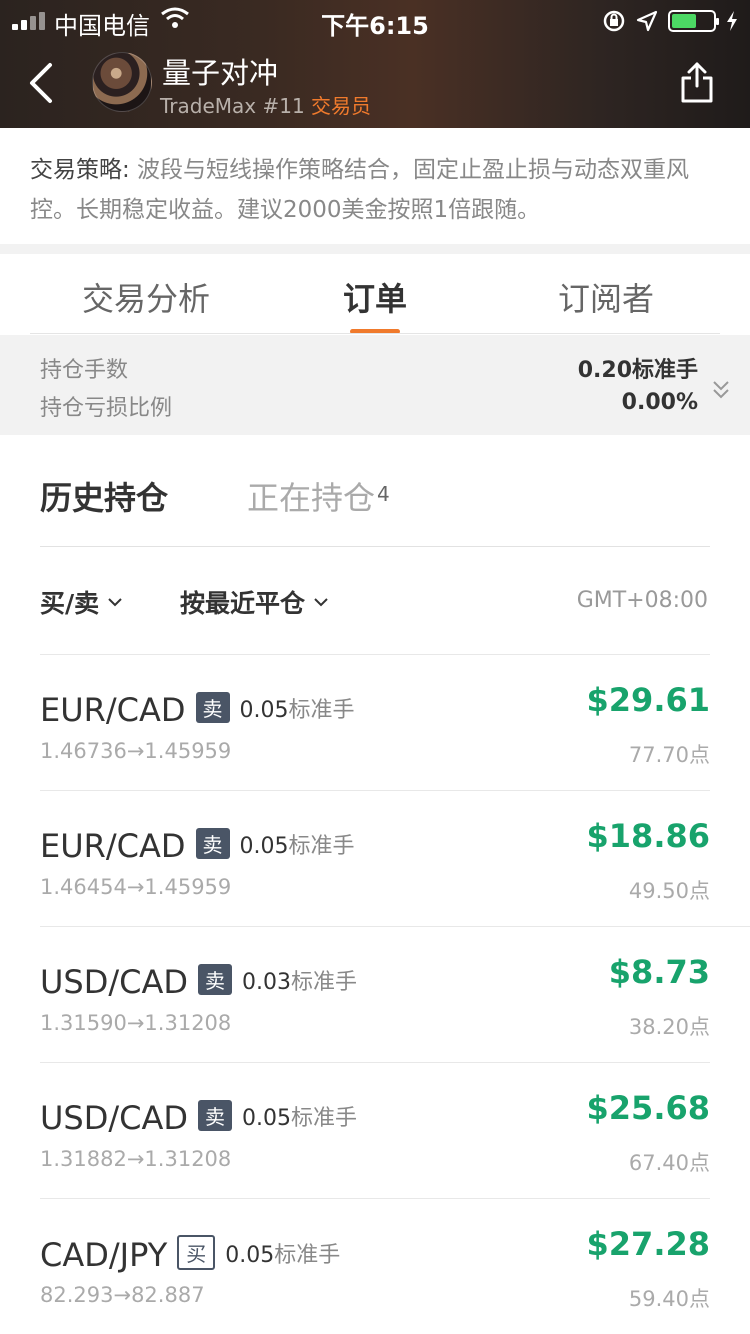  I want to click on order-symbol: CAD/JPY, so click(104, 1255).